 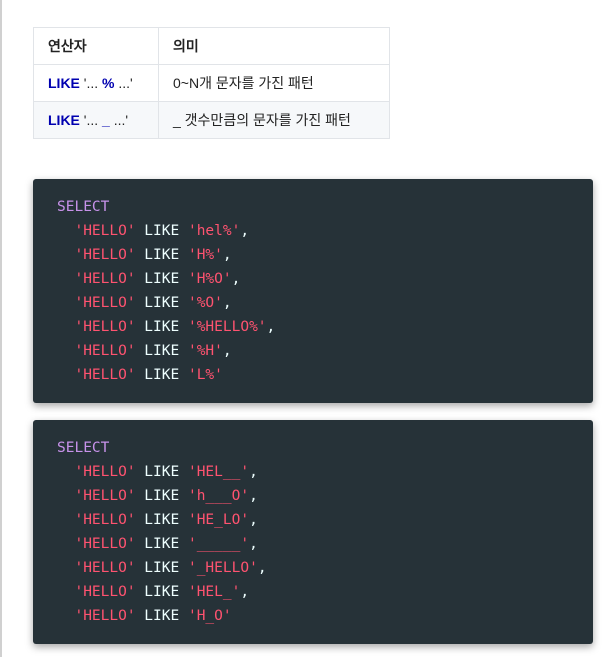 I want to click on pattern-wildcard: %, so click(x=108, y=83).